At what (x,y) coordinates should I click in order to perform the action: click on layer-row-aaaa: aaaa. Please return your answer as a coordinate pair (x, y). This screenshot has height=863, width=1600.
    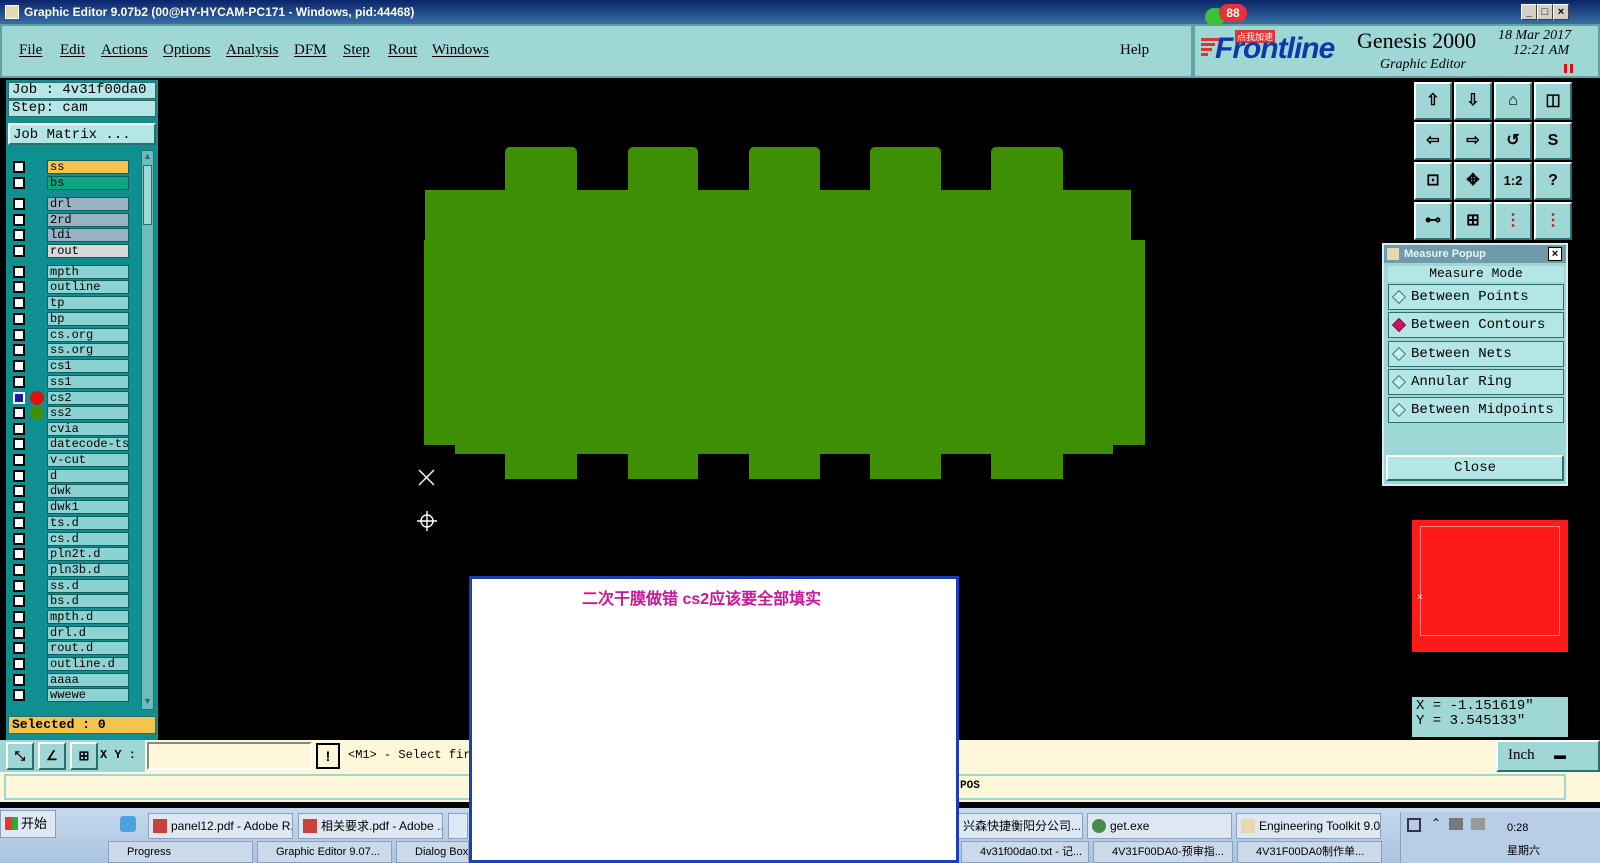
    Looking at the image, I should click on (71, 680).